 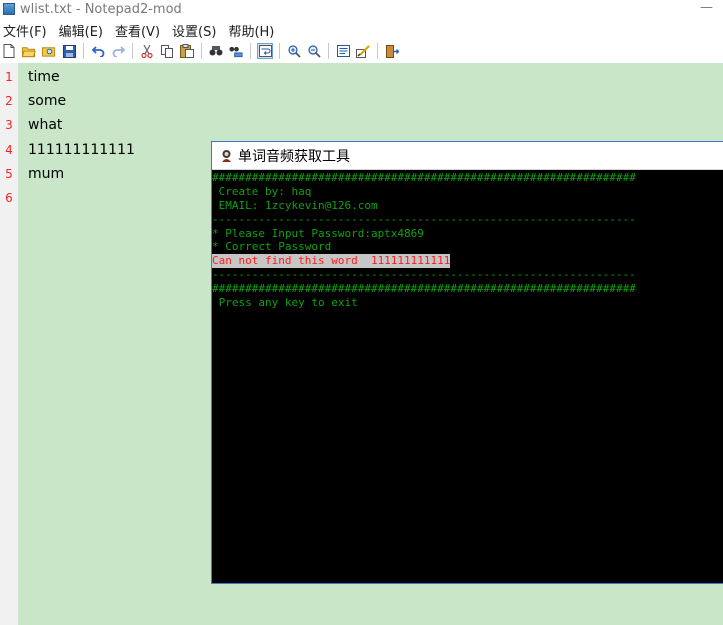 I want to click on zoom-in-icon, so click(x=294, y=51).